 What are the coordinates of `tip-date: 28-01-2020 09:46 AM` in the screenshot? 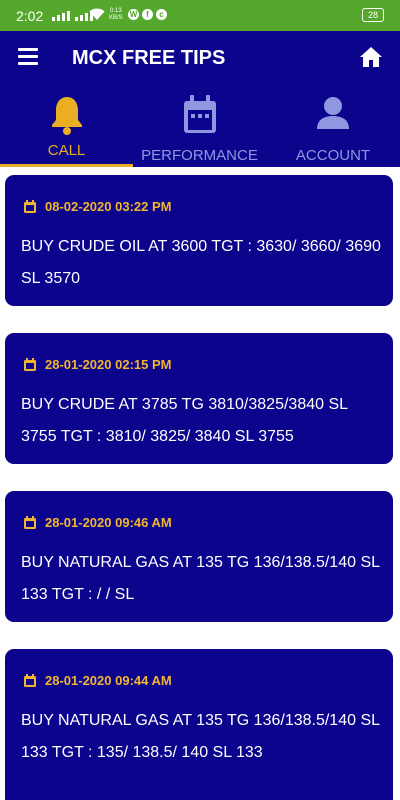 It's located at (108, 522).